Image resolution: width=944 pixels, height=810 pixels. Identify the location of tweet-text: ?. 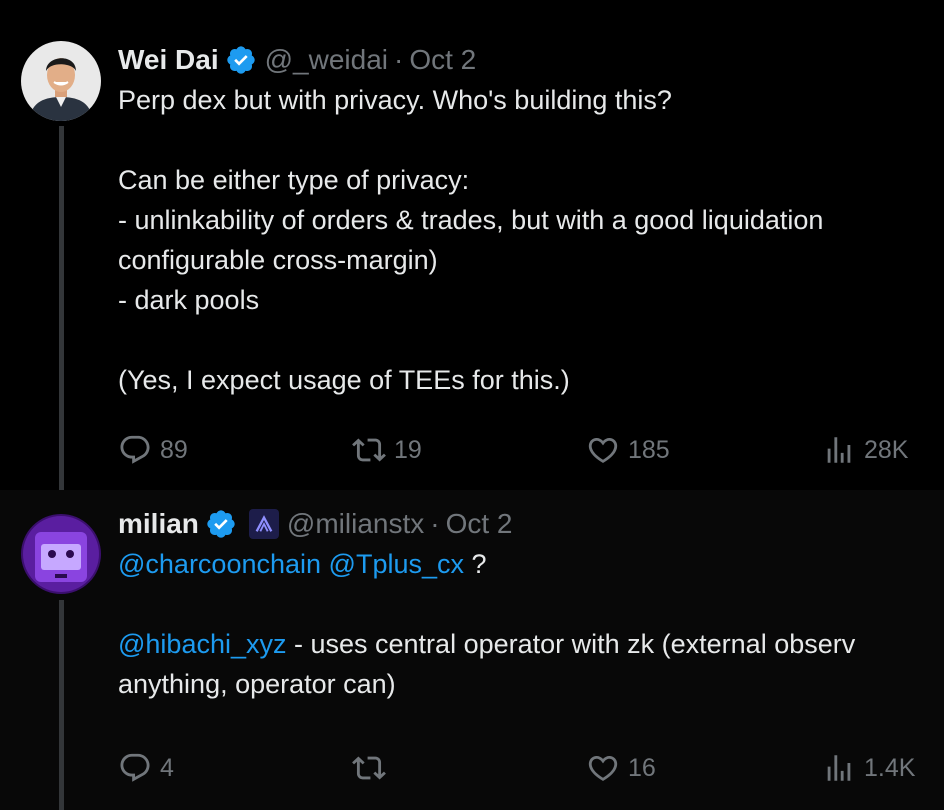
(479, 564).